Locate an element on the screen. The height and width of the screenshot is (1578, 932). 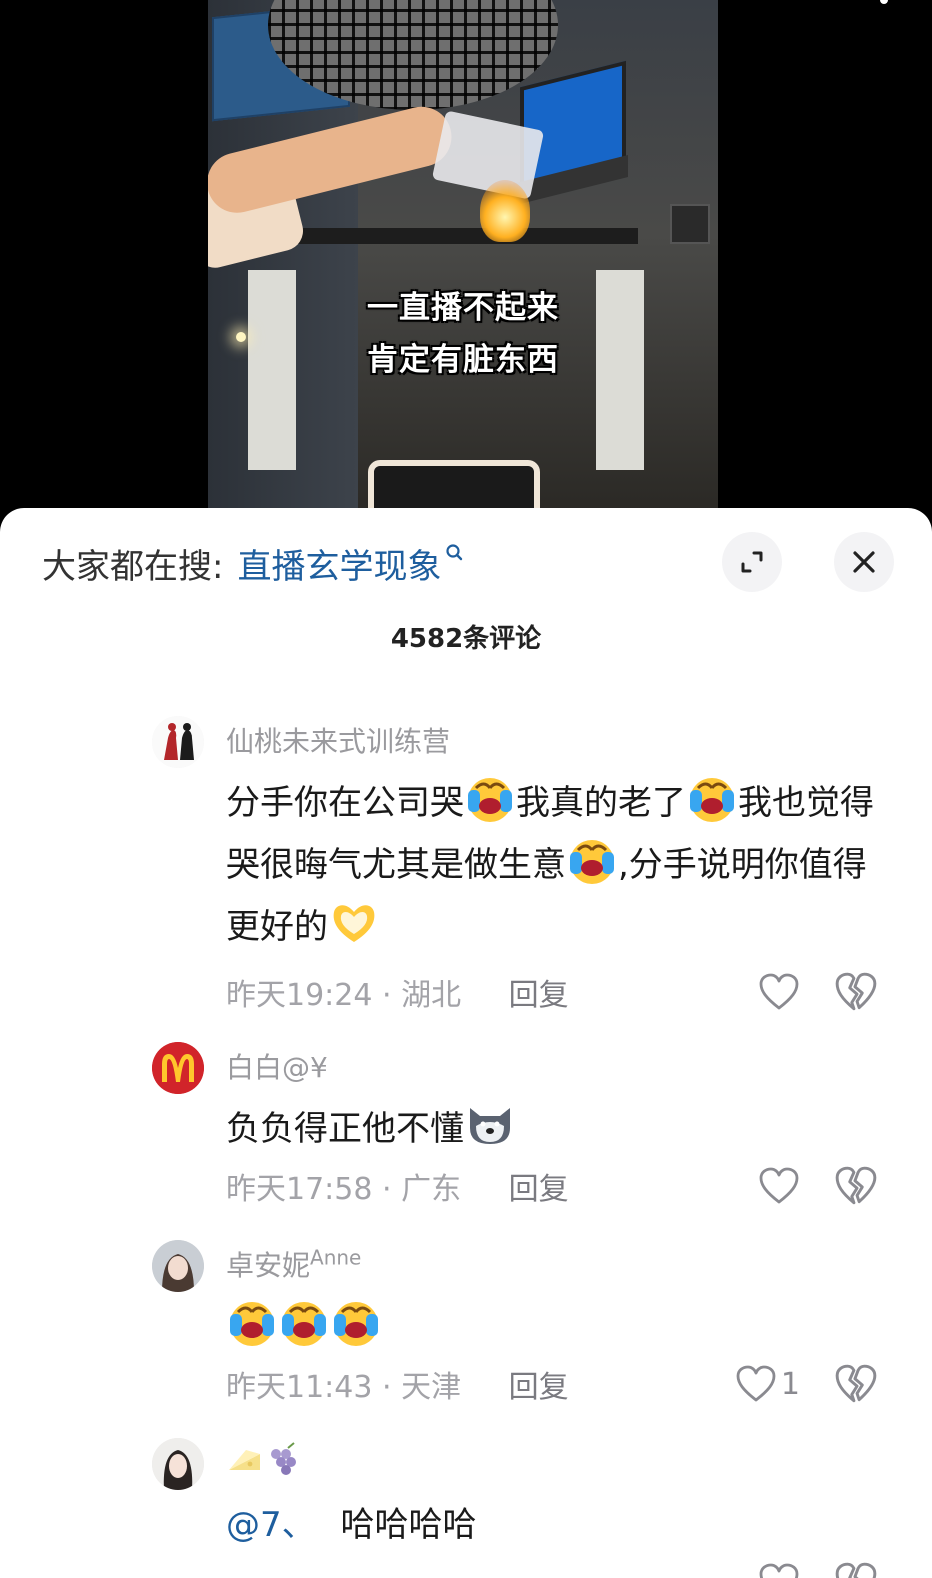
mcdonalds-logo-icon is located at coordinates (178, 1068).